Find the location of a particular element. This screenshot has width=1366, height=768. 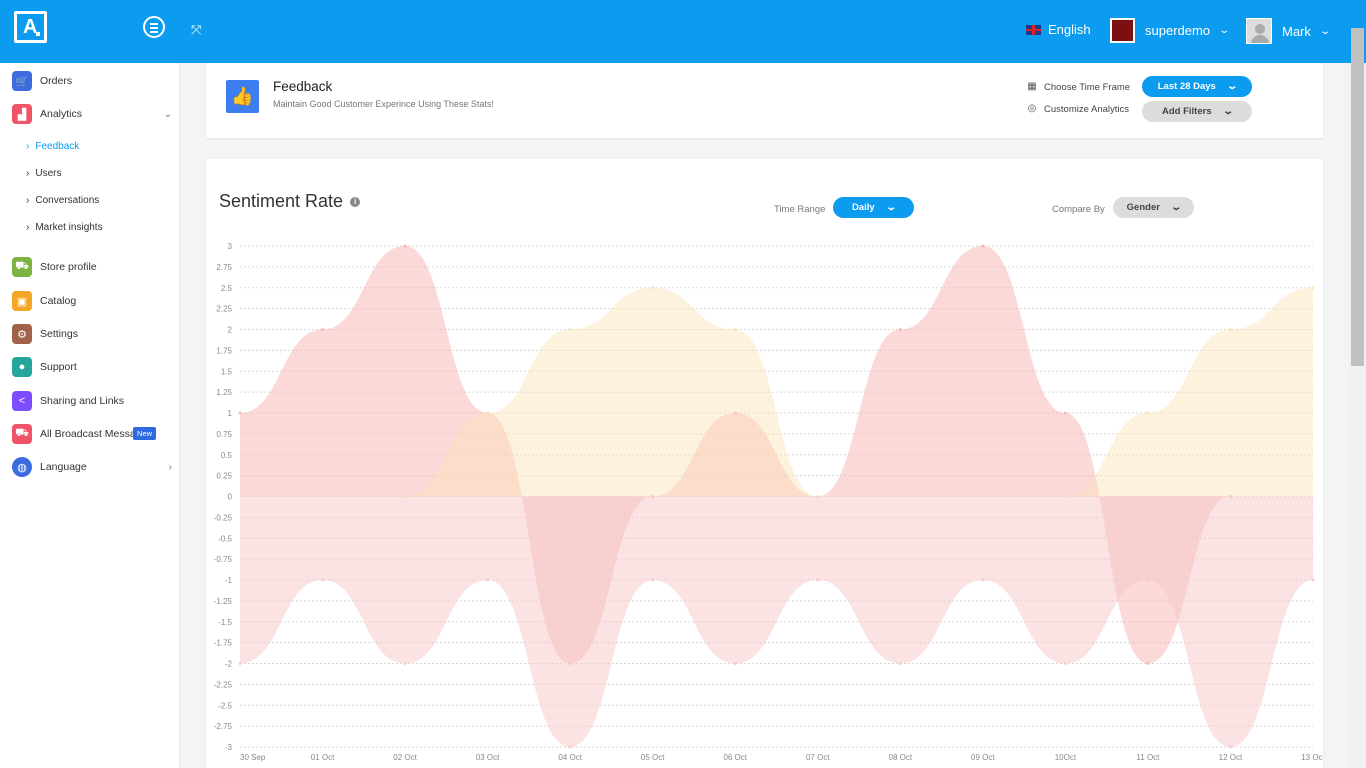

store-name: superdemo is located at coordinates (1178, 30).